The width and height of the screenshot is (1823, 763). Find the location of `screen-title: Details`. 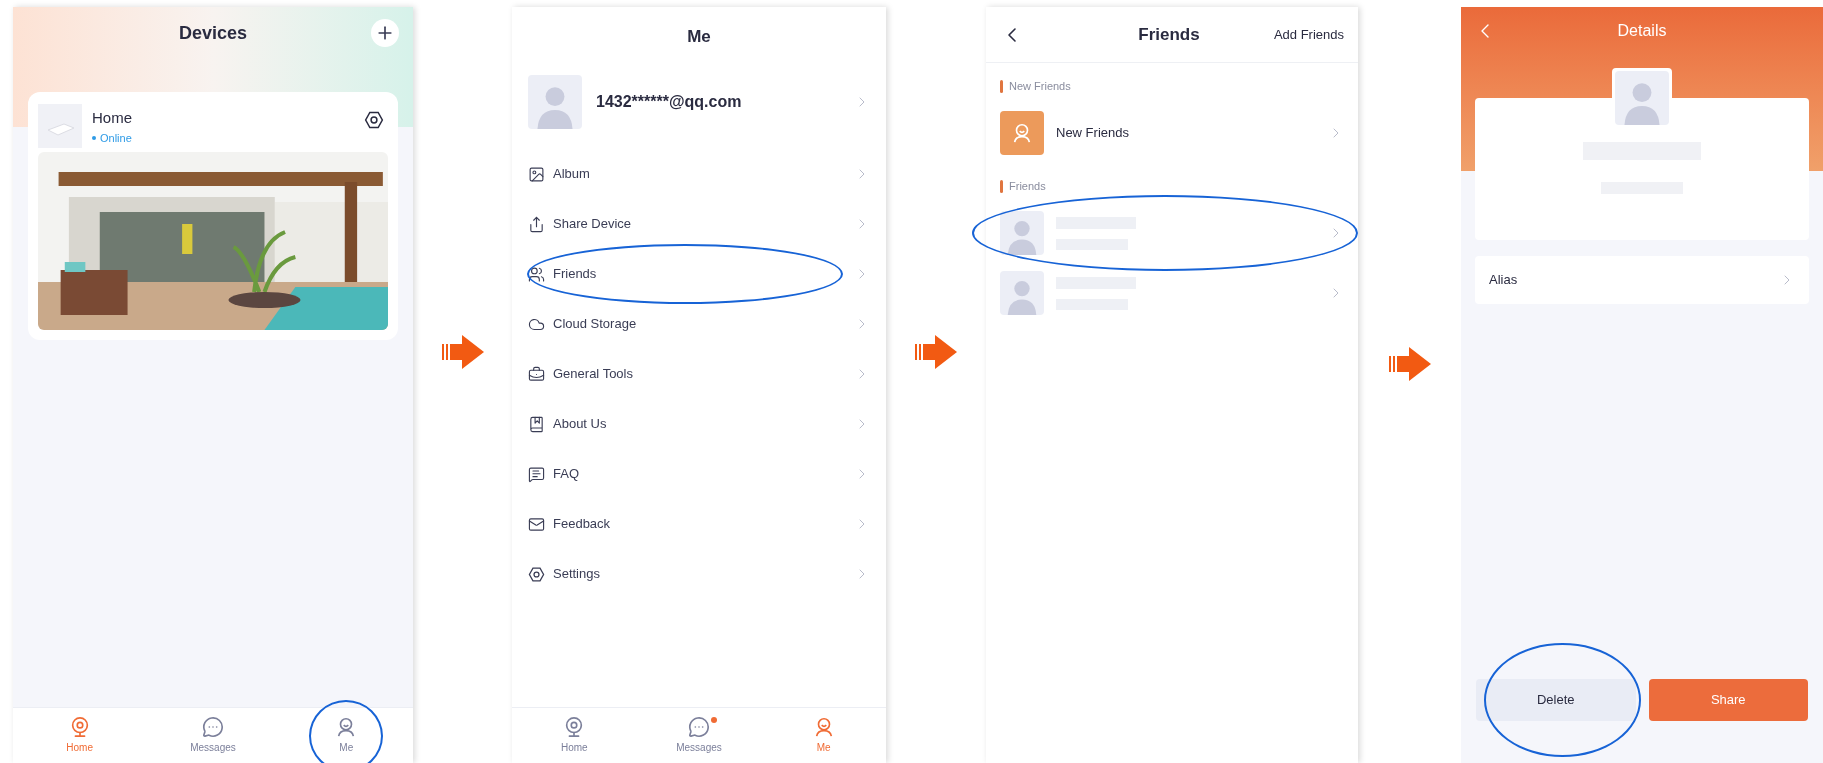

screen-title: Details is located at coordinates (1642, 31).